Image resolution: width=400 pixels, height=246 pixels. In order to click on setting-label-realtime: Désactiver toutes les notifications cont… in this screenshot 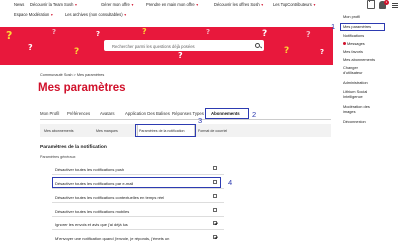, I will do `click(110, 197)`.